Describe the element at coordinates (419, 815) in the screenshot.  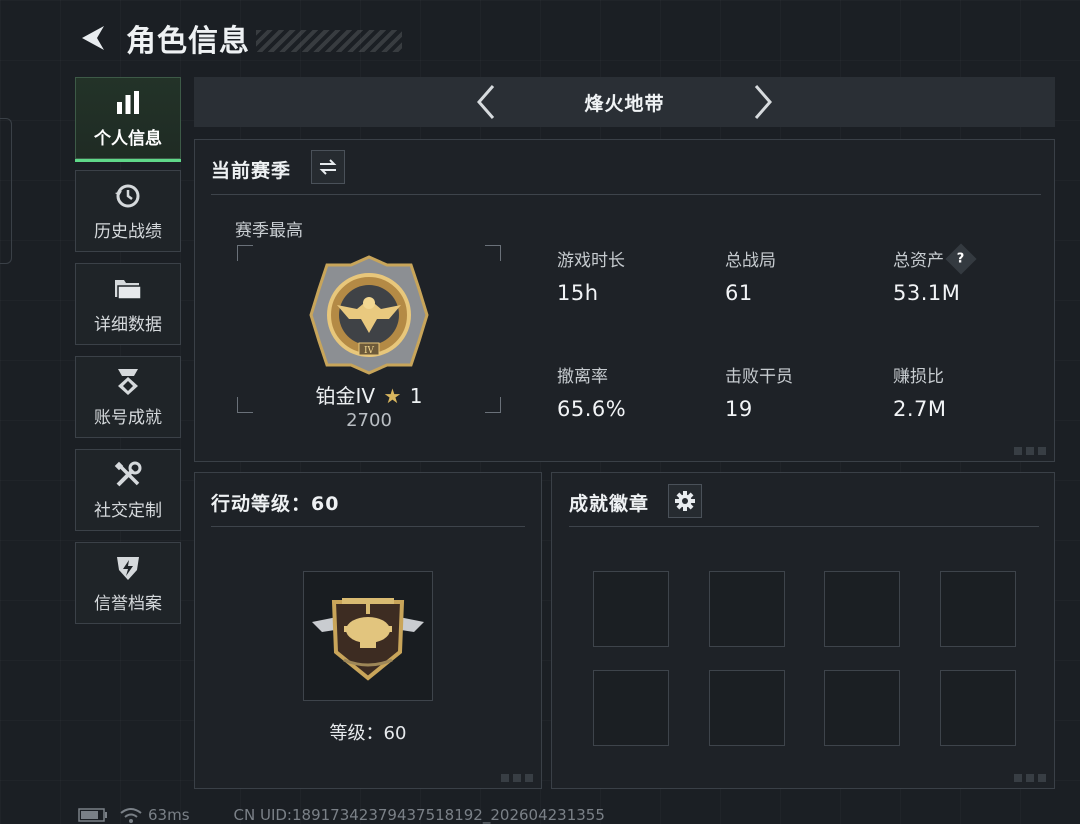
I see `uid-text: CN UID:18917342379437518192_202604231355` at that location.